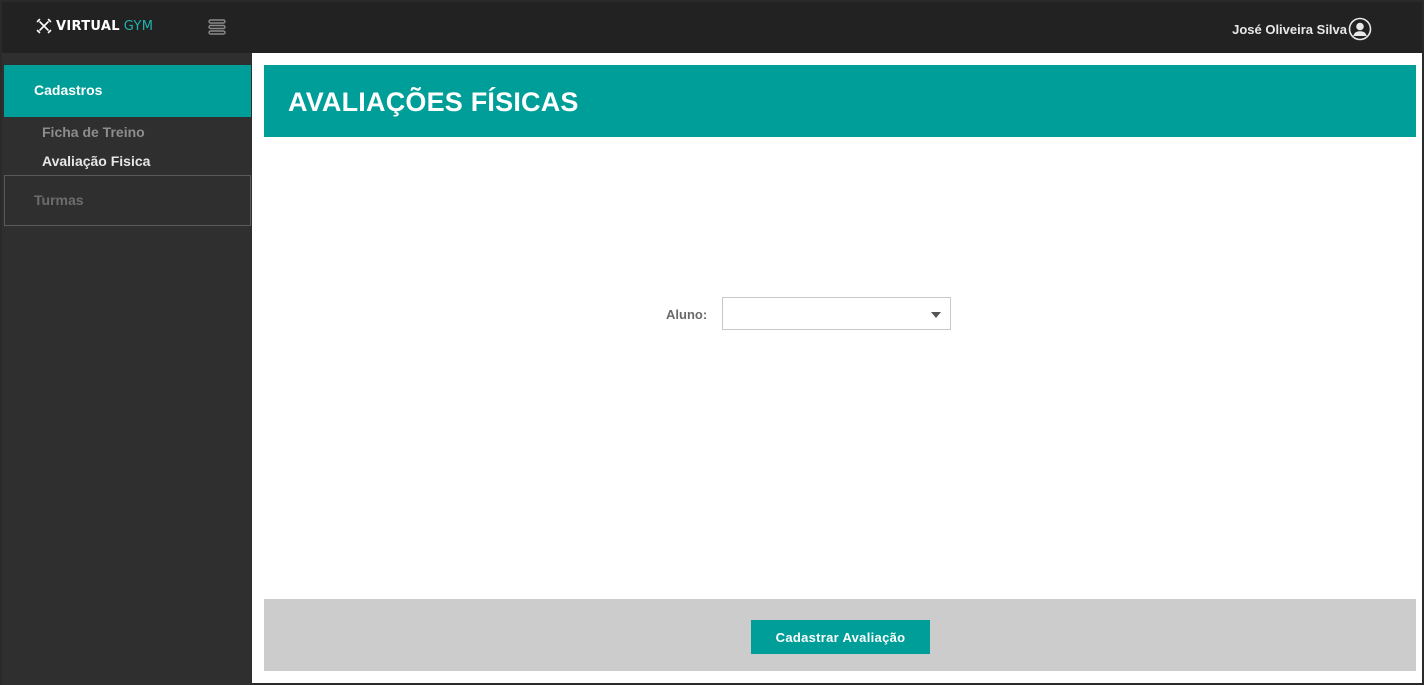  I want to click on top-navbar: VIRTUAL GYM José Oliveira Silva, so click(712, 27).